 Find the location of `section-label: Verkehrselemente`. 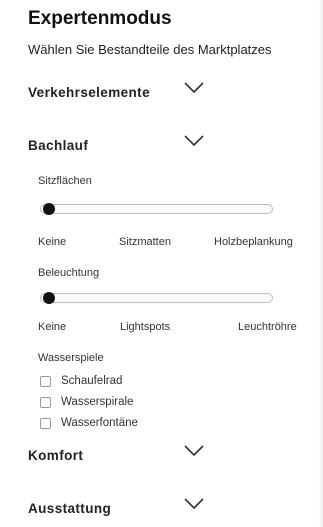

section-label: Verkehrselemente is located at coordinates (89, 92).